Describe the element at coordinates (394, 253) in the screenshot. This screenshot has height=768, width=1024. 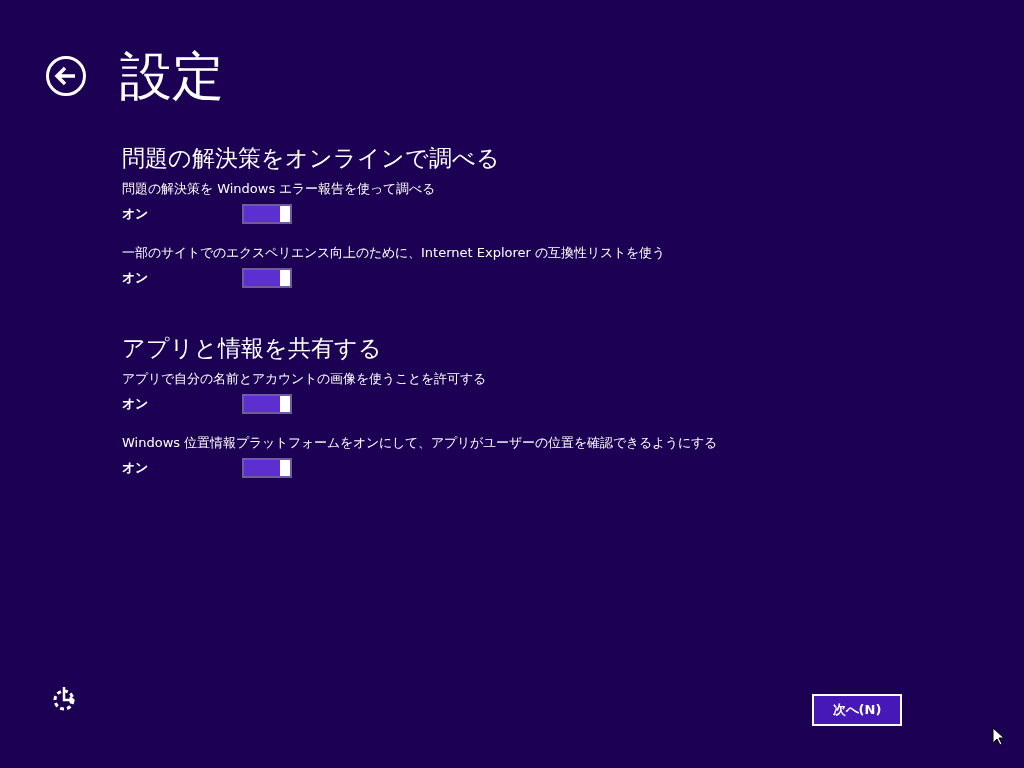
I see `setting-label: 一部のサイトでのエクスペリエンス向上のために、Internet Explorer の互換性リストを使う` at that location.